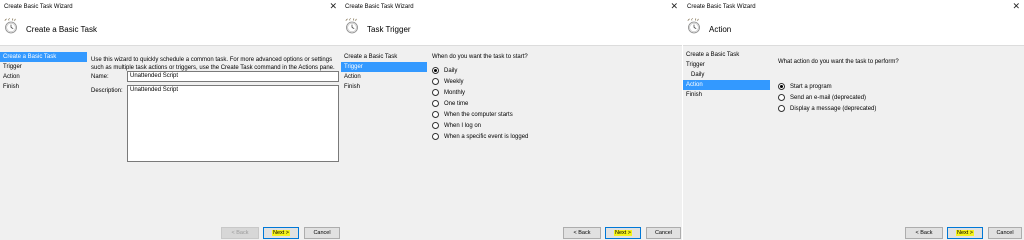 This screenshot has width=1024, height=240. Describe the element at coordinates (455, 92) in the screenshot. I see `option-label: Monthly` at that location.